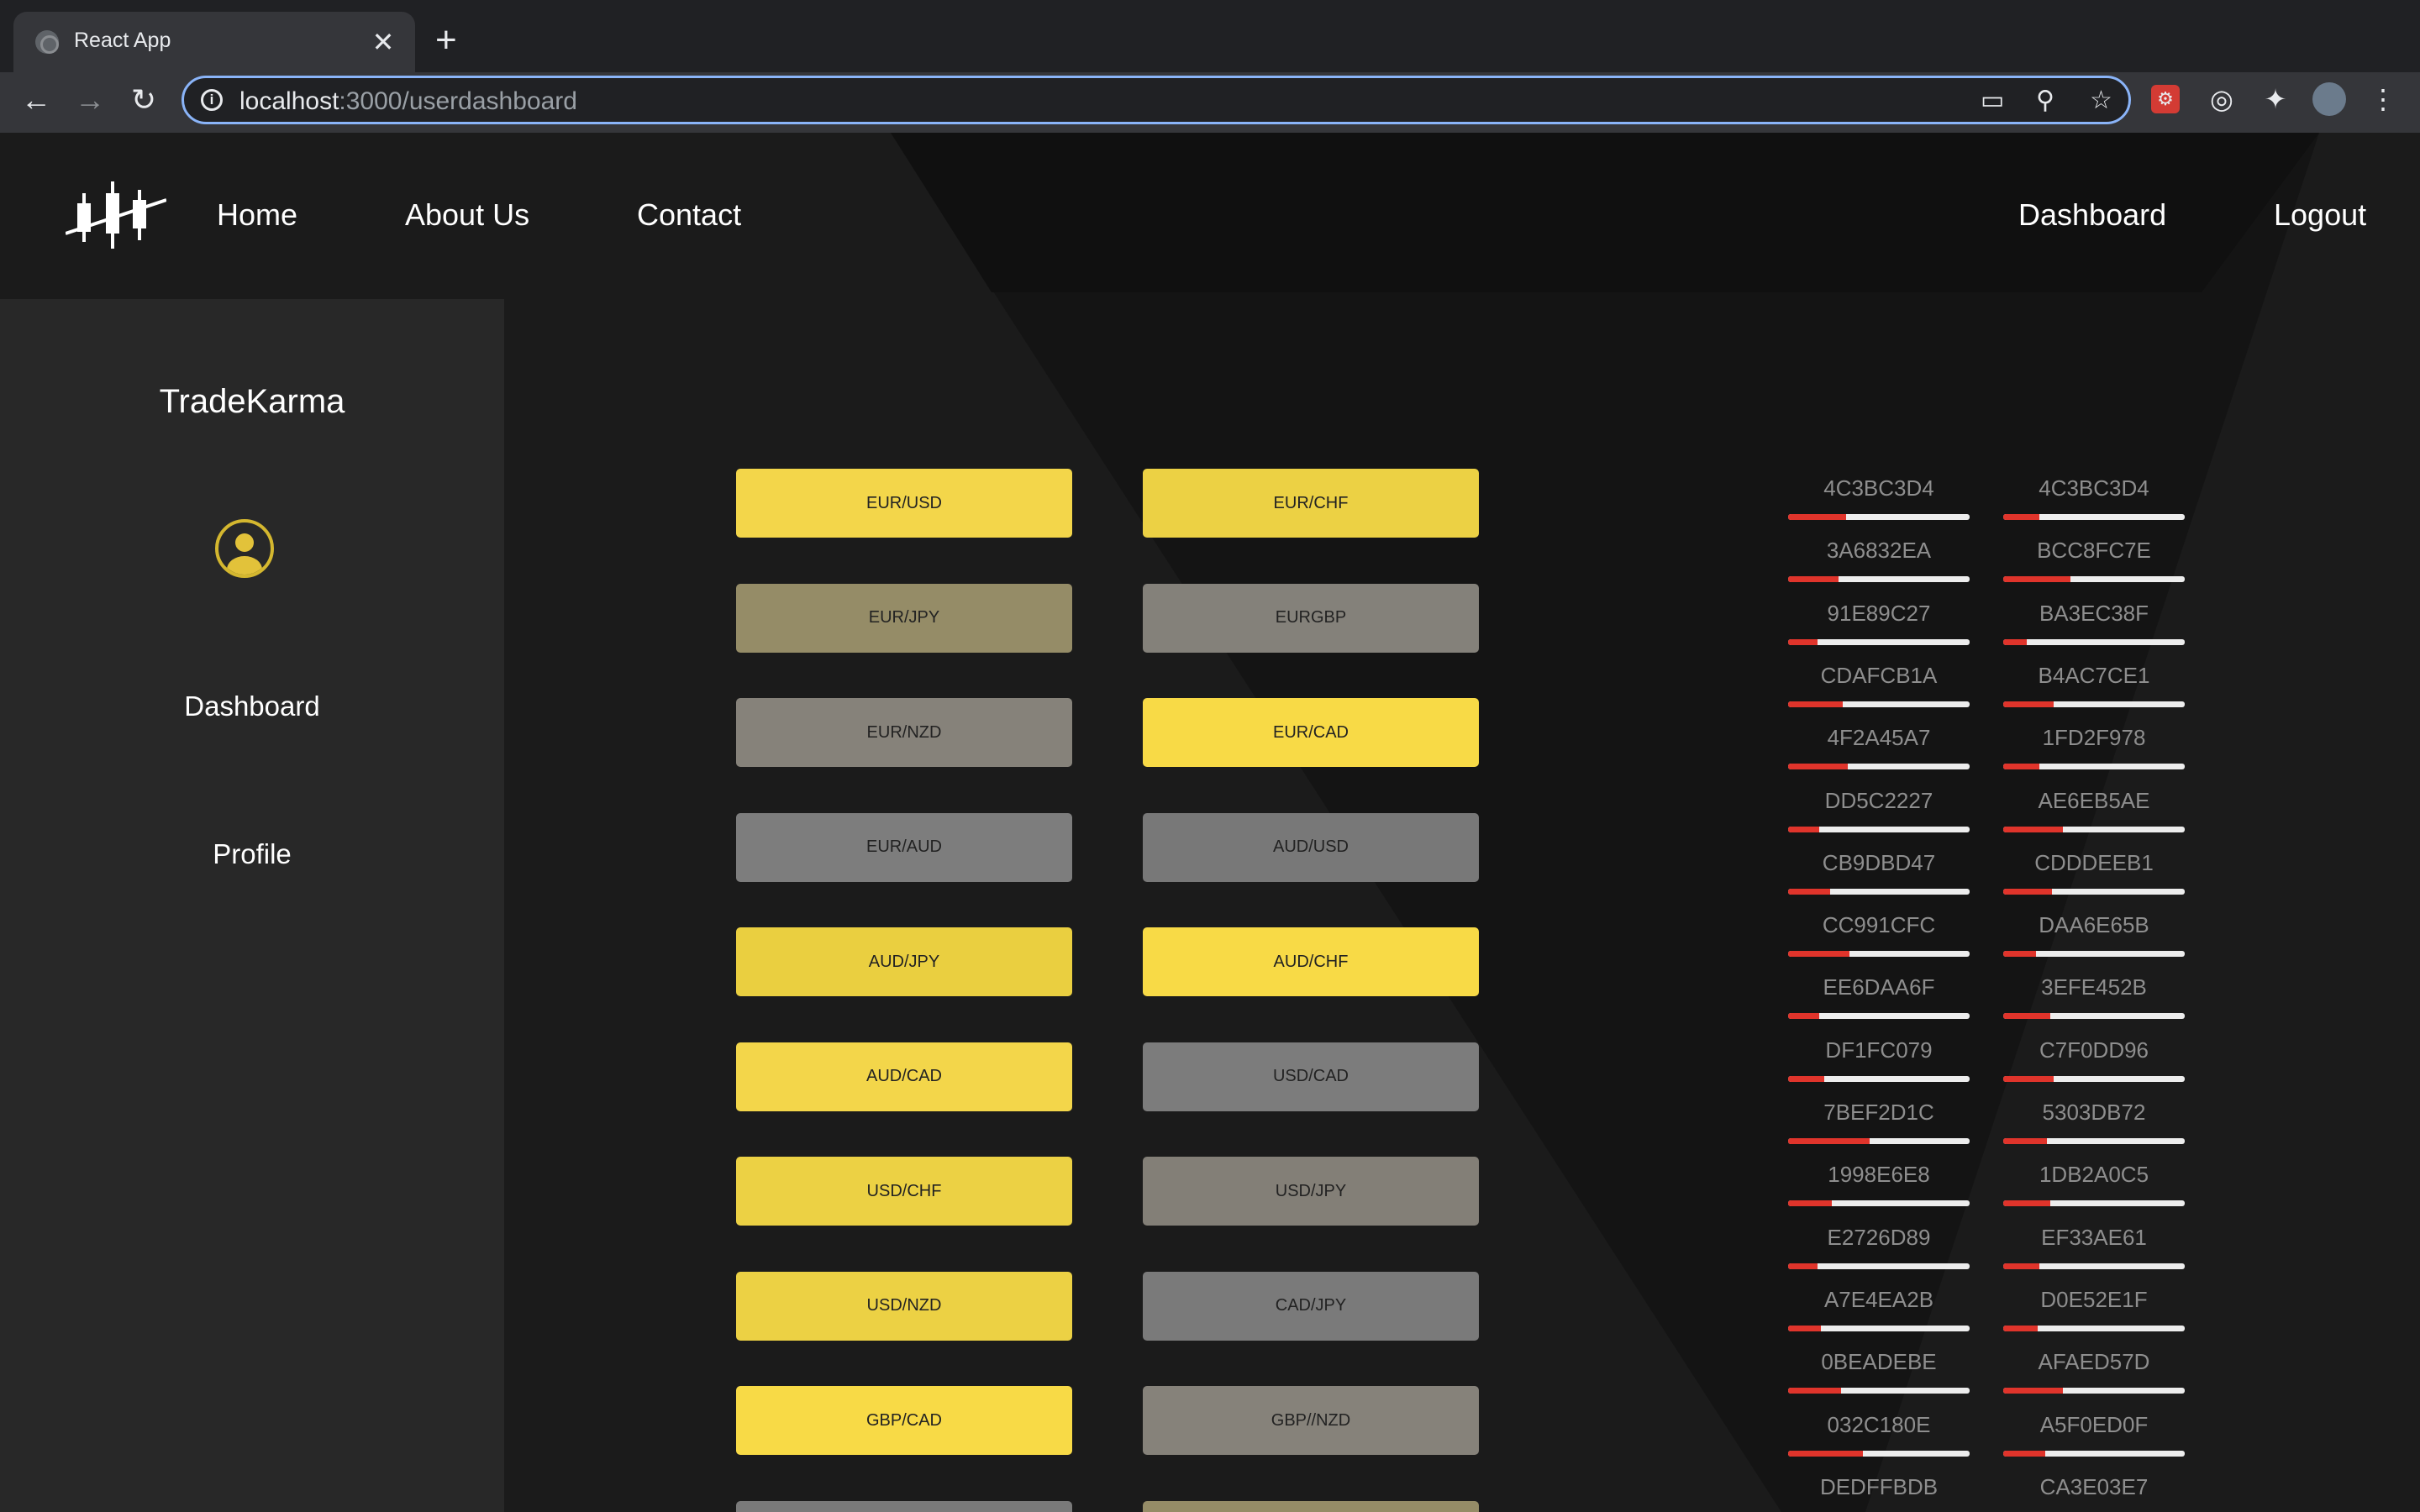 Image resolution: width=2420 pixels, height=1512 pixels. Describe the element at coordinates (2383, 99) in the screenshot. I see `menu-dots-icon: ⋮` at that location.